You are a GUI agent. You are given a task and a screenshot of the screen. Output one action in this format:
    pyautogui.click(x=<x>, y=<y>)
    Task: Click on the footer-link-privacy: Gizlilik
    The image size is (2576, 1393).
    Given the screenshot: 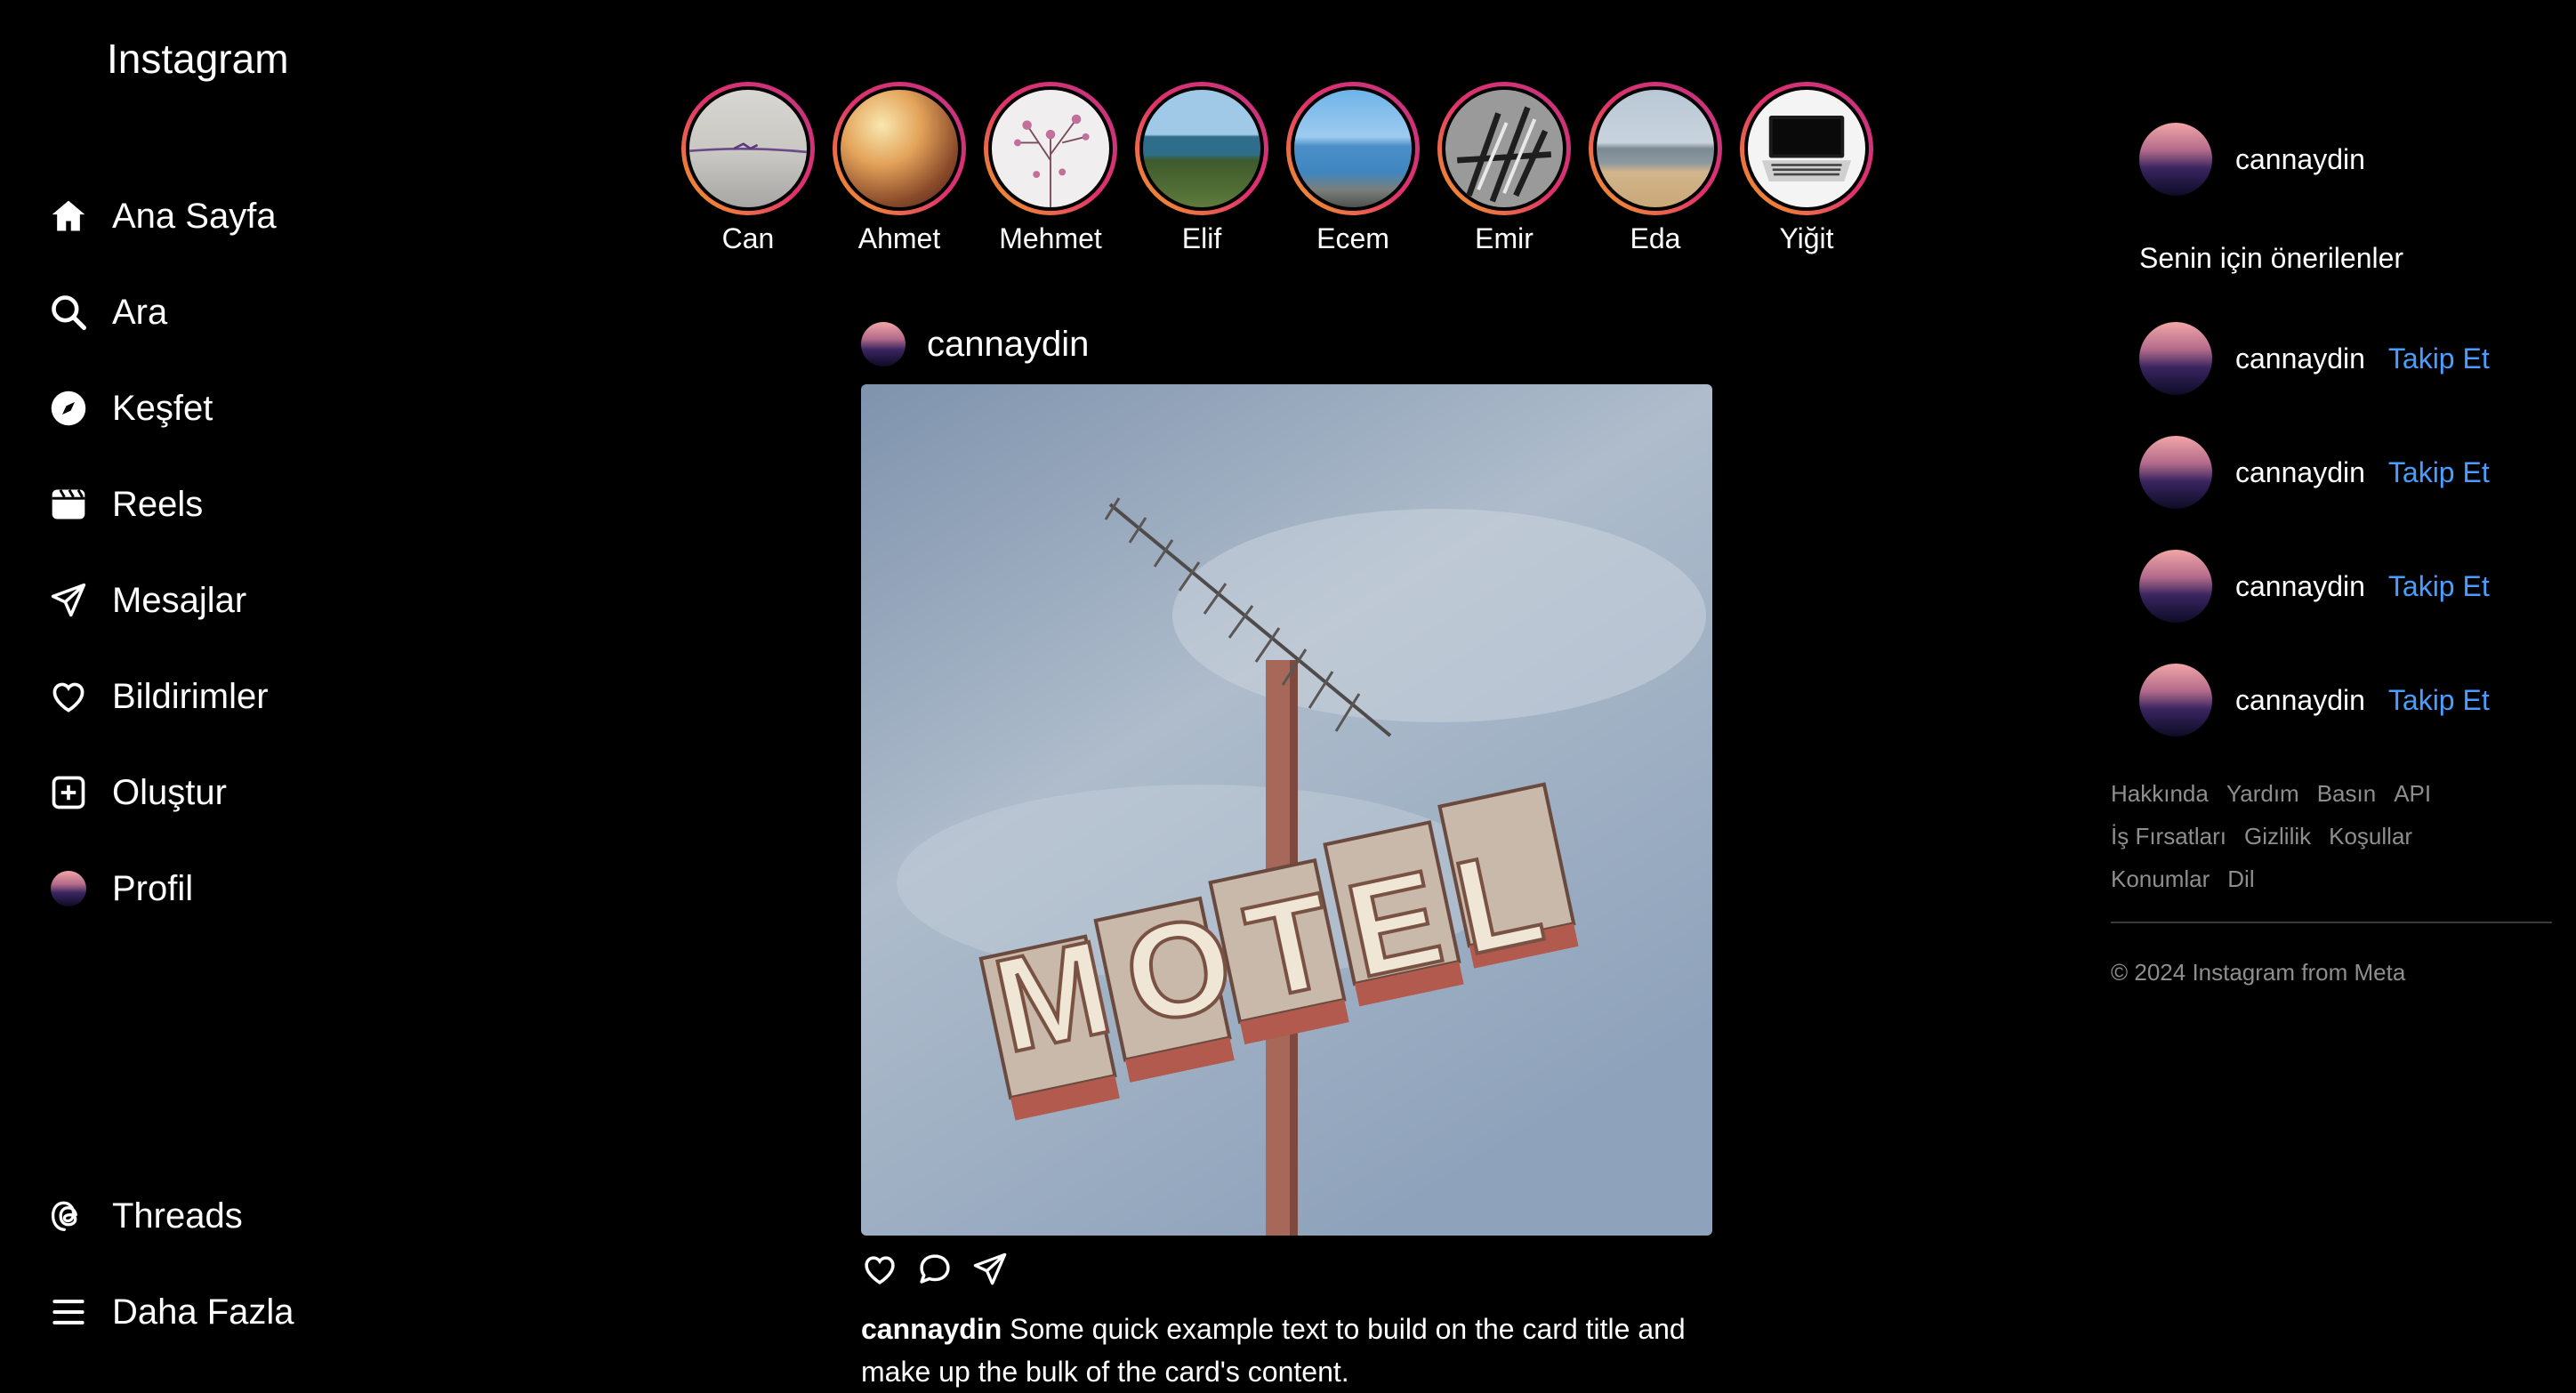 What is the action you would take?
    pyautogui.click(x=2277, y=836)
    